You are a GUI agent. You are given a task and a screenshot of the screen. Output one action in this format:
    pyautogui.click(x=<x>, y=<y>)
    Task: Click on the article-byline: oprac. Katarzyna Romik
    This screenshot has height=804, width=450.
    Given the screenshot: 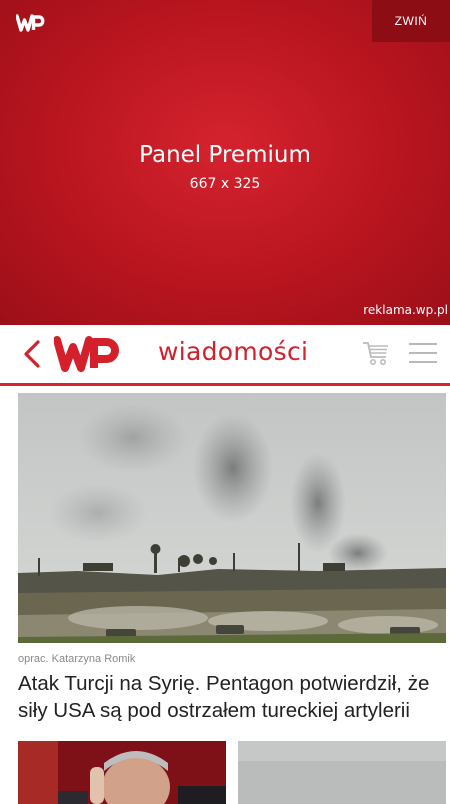 What is the action you would take?
    pyautogui.click(x=77, y=659)
    